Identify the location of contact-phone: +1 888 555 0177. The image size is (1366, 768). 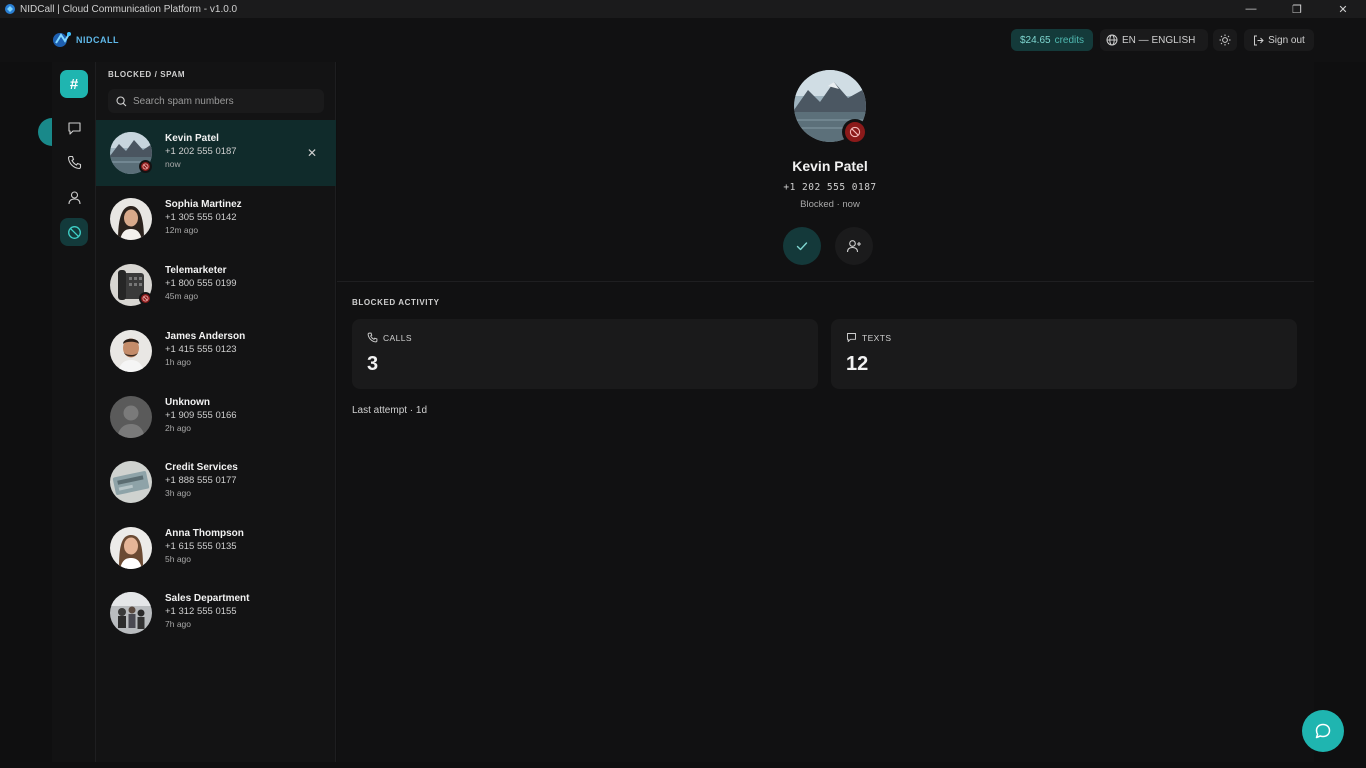
(201, 480).